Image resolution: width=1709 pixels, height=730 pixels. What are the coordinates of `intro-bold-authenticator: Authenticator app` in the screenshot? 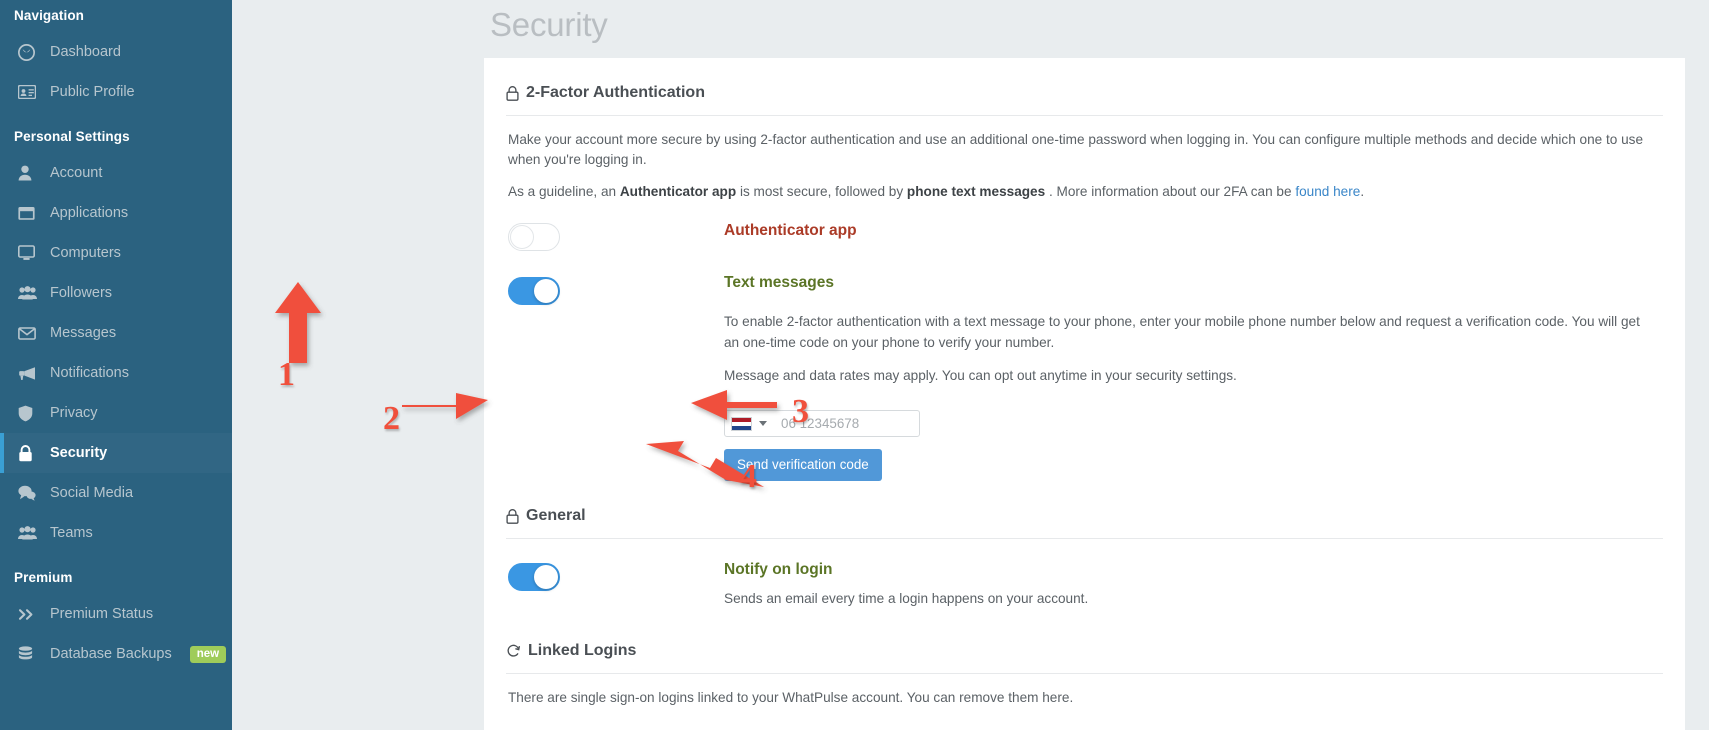 It's located at (678, 192).